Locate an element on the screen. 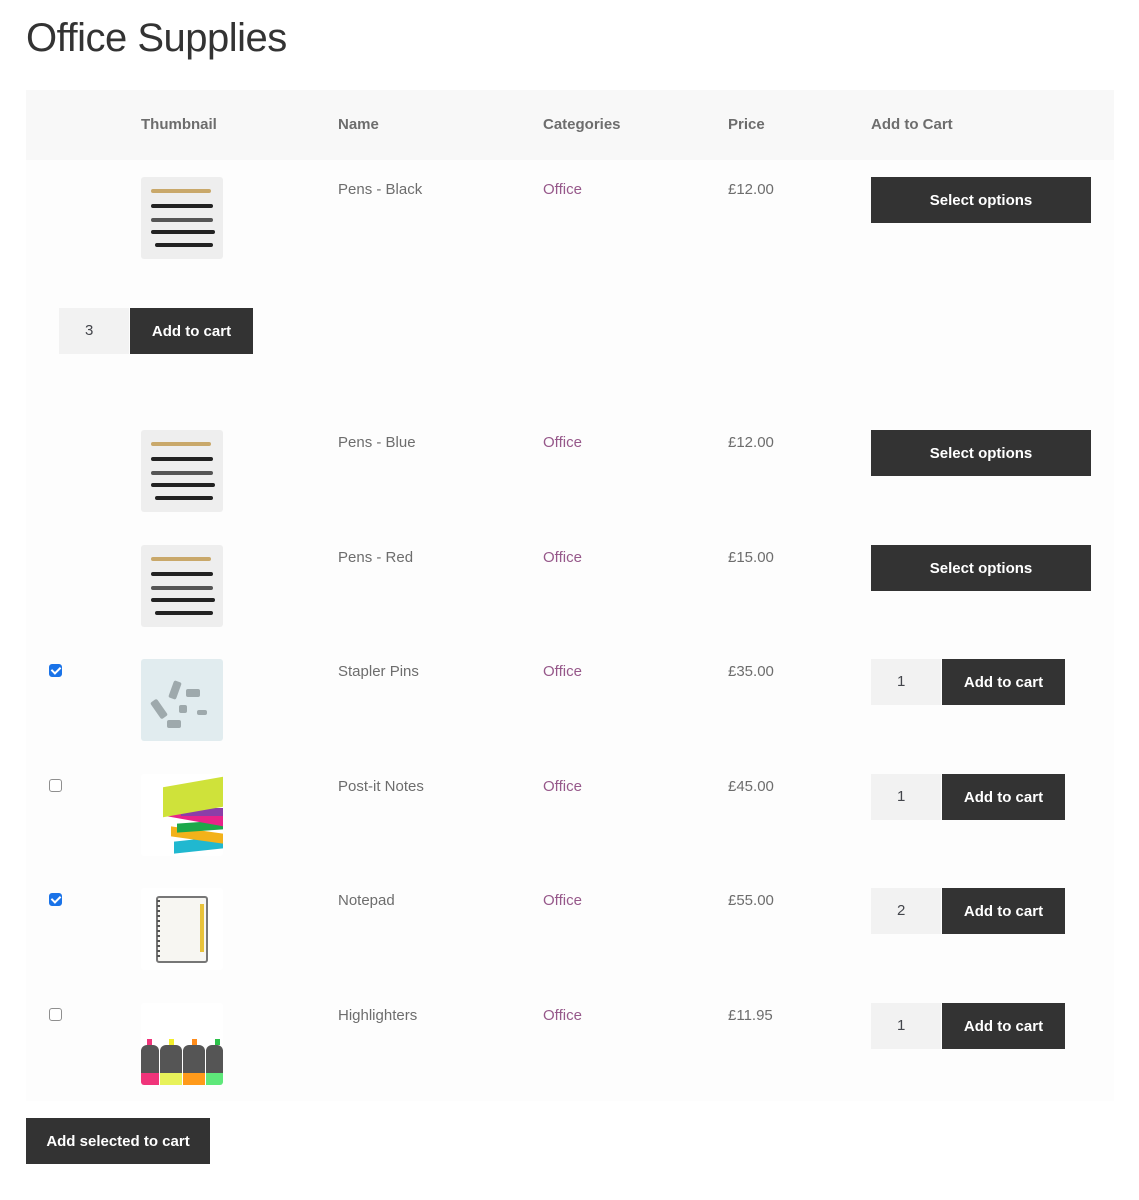 The width and height of the screenshot is (1139, 1200). stapler-pins-thumbnail is located at coordinates (182, 700).